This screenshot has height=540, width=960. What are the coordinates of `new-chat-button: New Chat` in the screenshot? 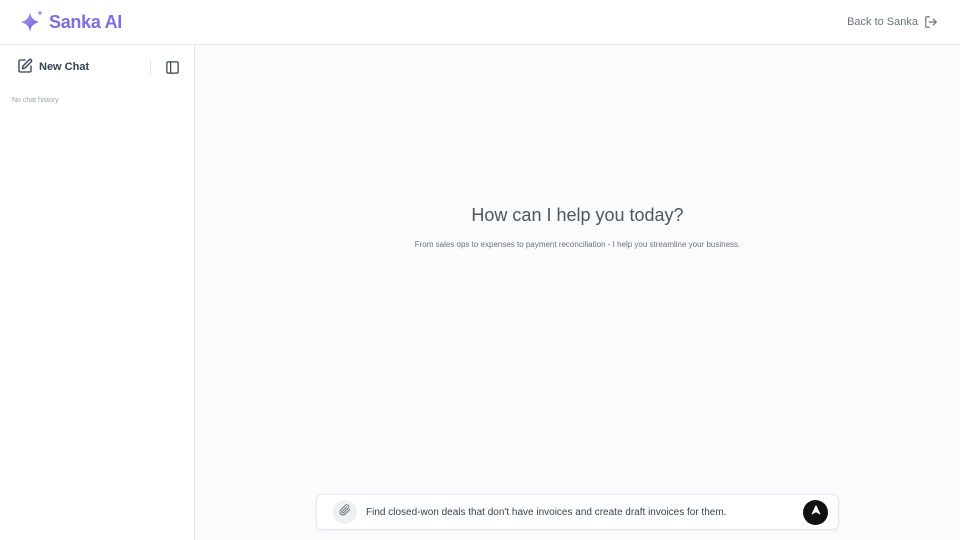 It's located at (53, 67).